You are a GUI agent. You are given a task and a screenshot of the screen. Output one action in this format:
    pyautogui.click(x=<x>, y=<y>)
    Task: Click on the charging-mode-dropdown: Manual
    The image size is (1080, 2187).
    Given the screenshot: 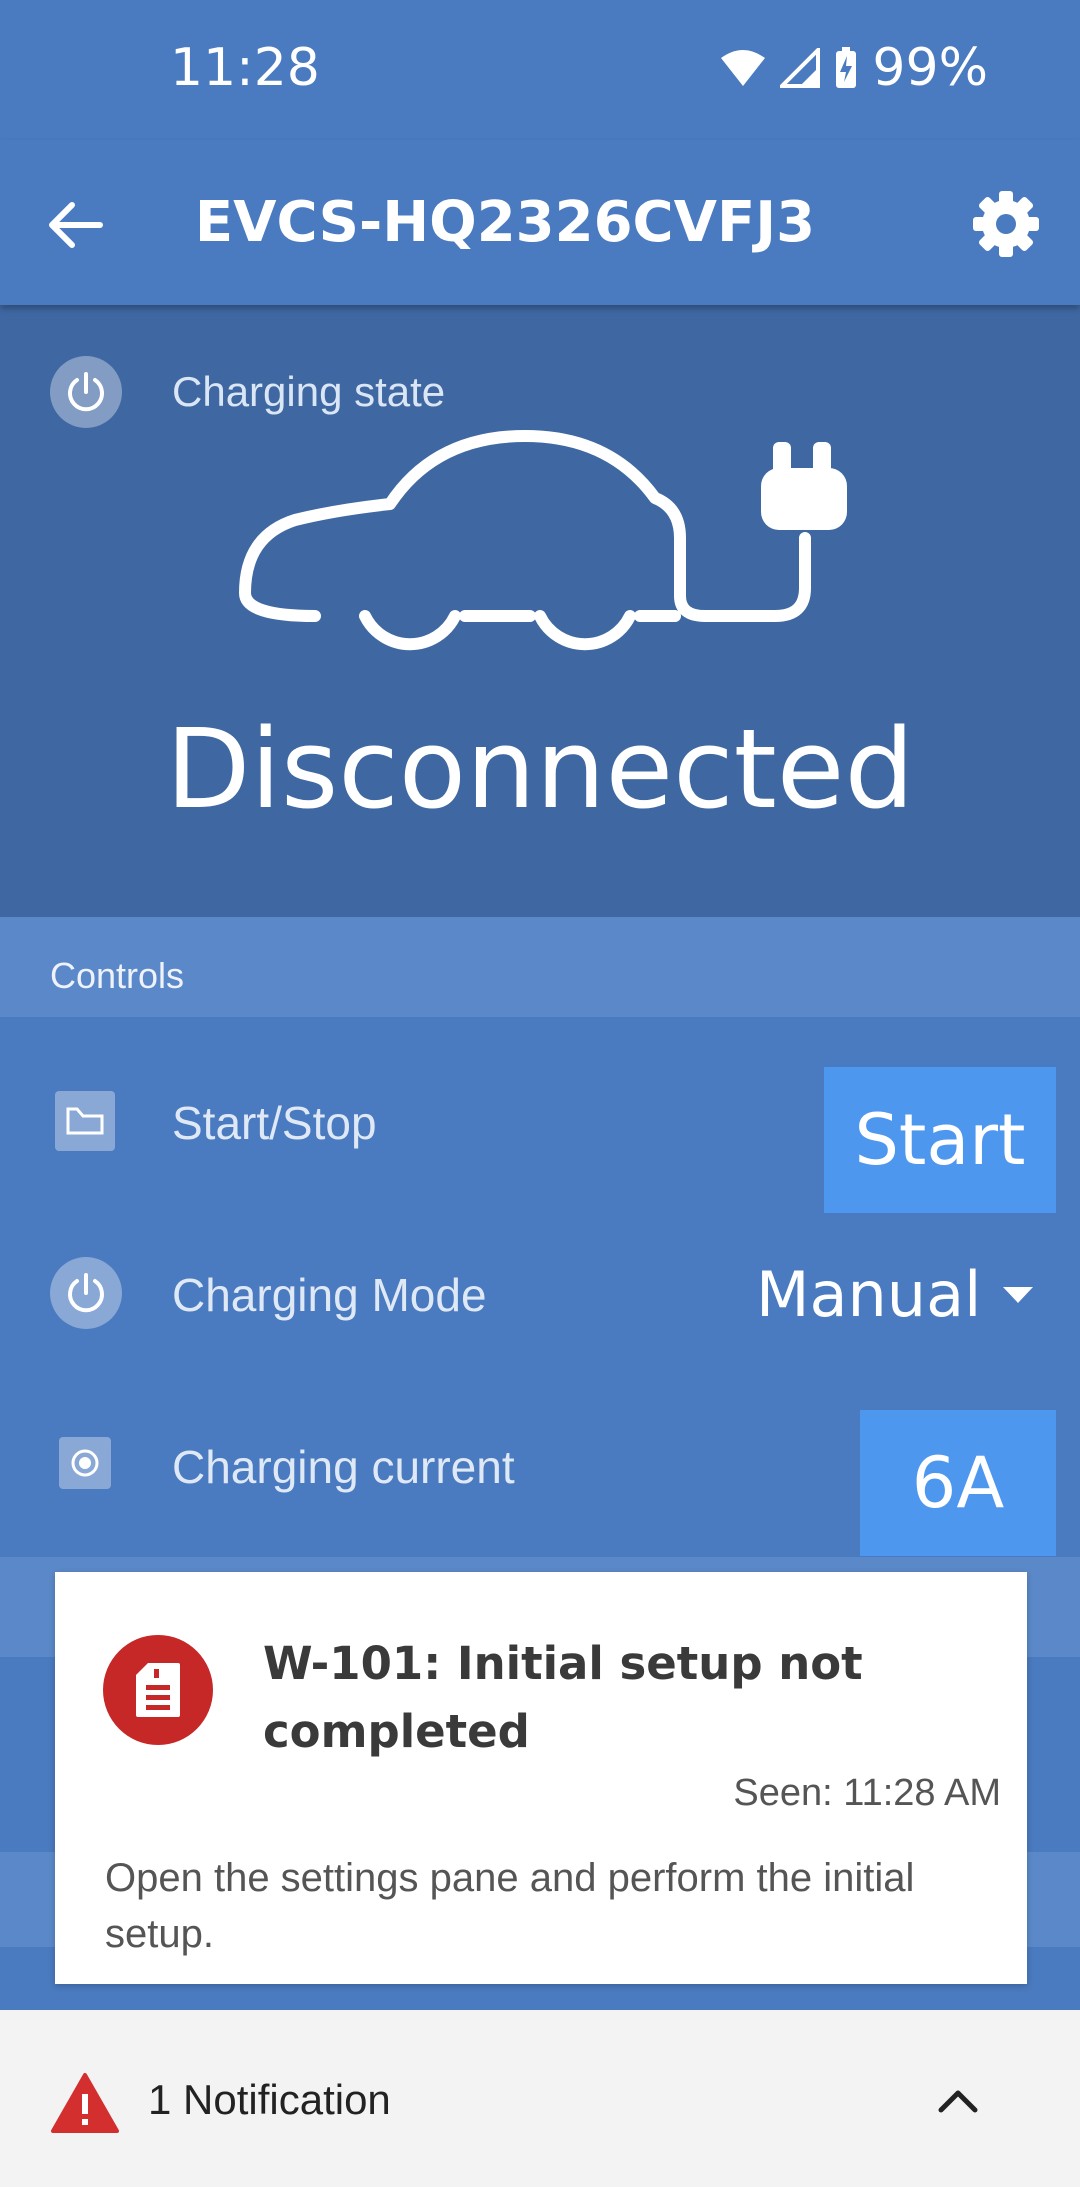 What is the action you would take?
    pyautogui.click(x=895, y=1294)
    